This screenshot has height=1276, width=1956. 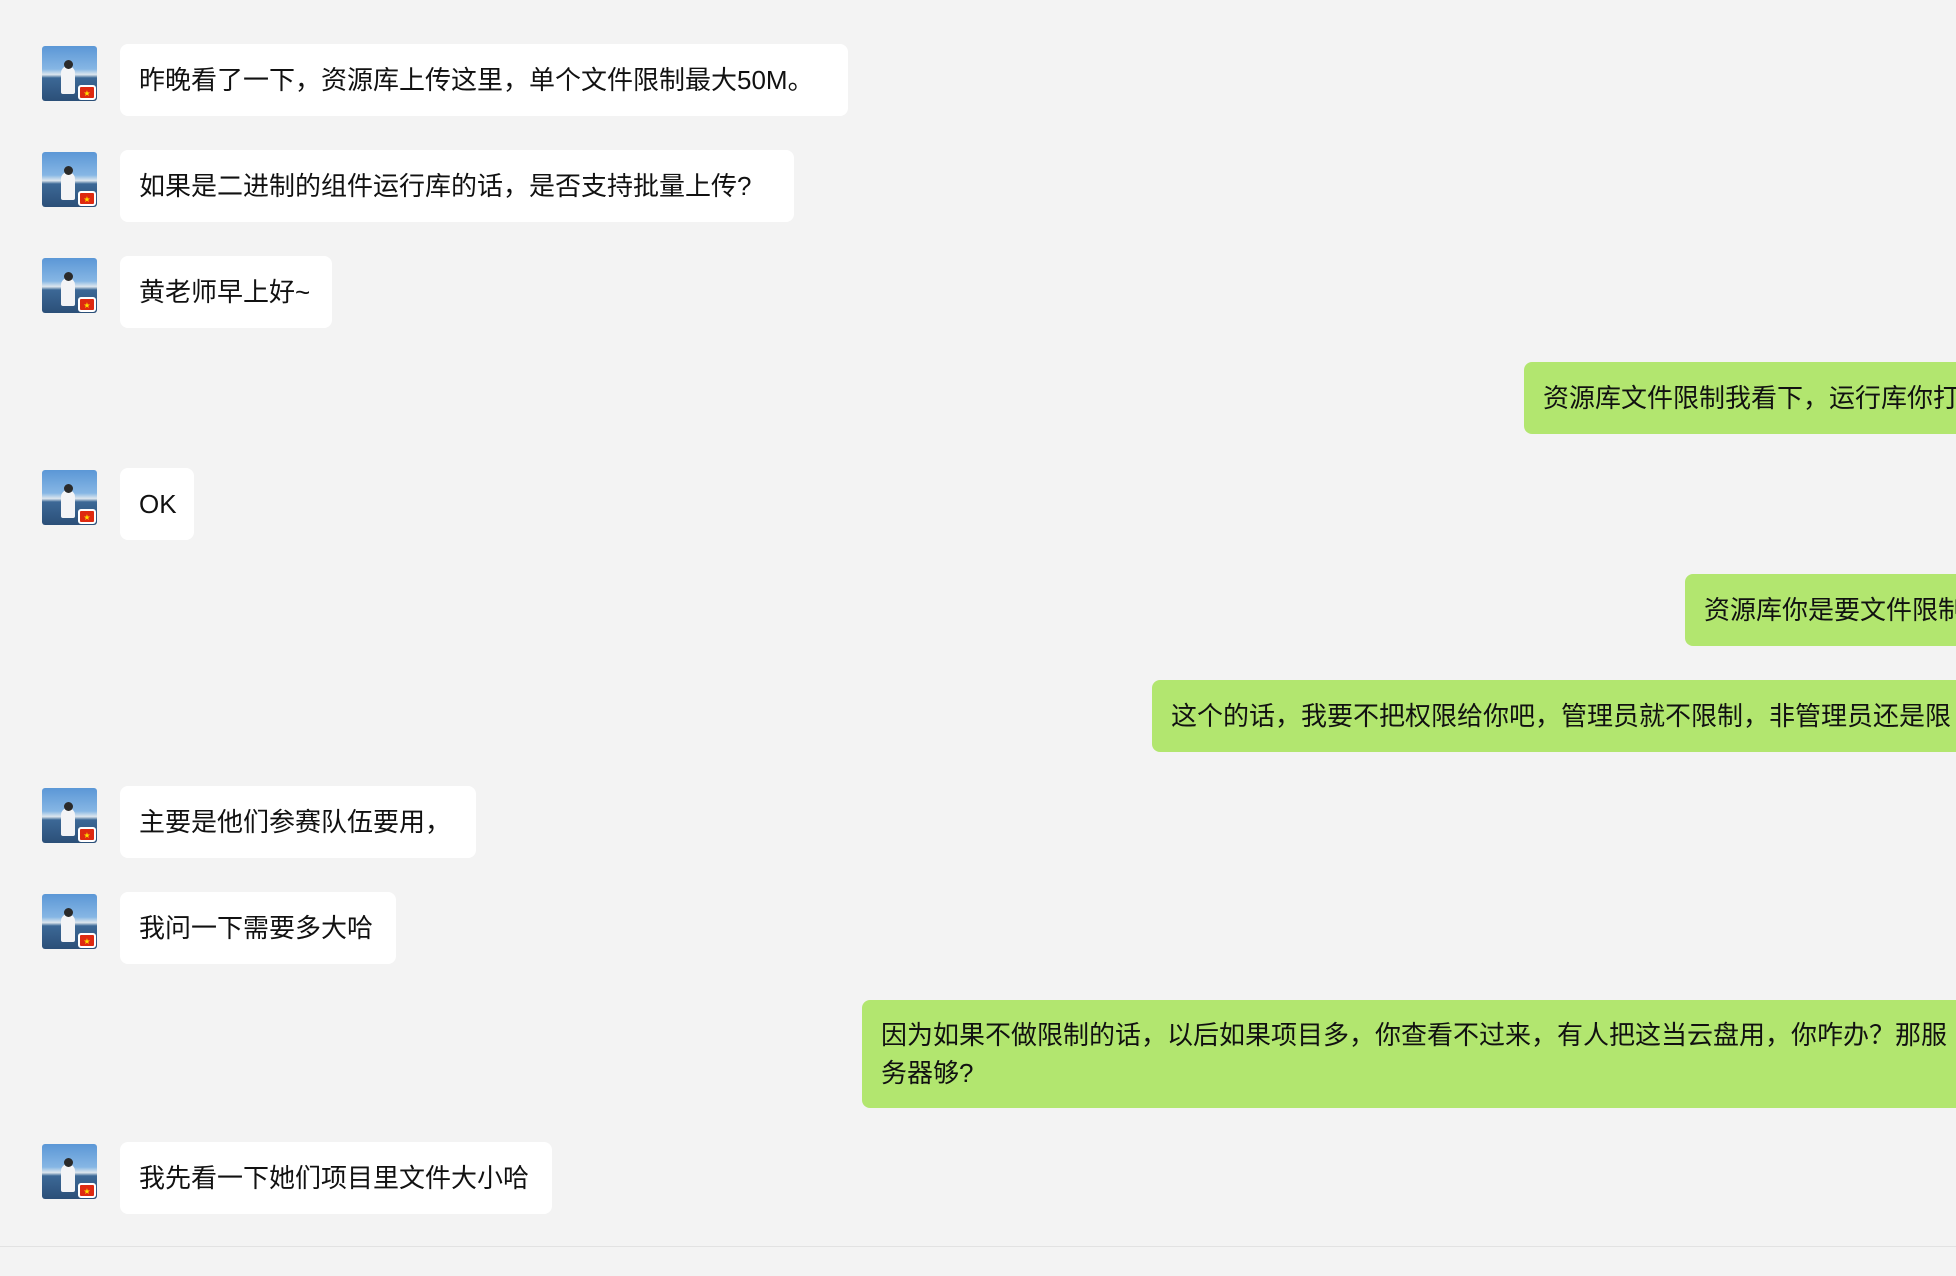 I want to click on message-bubble: 我先看一下她们项目里文件大小哈, so click(x=336, y=1178).